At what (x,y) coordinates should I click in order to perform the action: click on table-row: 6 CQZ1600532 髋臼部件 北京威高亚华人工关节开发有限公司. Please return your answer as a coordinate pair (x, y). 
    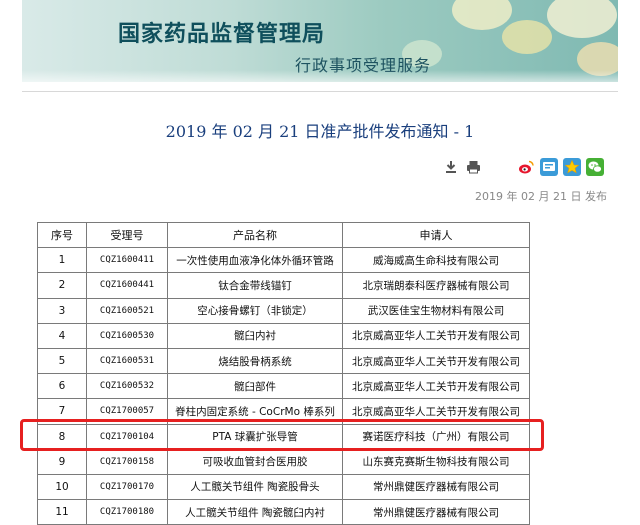
    Looking at the image, I should click on (283, 386).